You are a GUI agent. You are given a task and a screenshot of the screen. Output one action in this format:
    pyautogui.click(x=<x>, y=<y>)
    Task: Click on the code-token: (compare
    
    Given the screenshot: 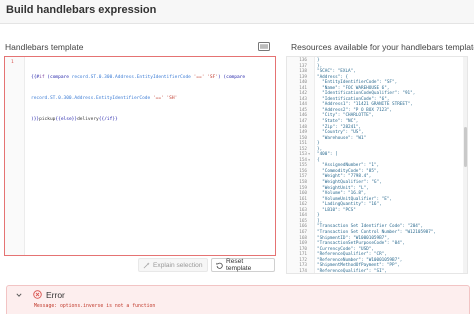 What is the action you would take?
    pyautogui.click(x=59, y=77)
    